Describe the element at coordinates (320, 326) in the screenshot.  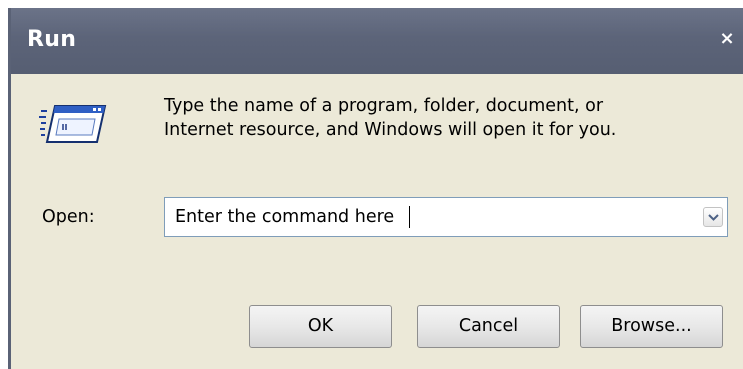
I see `ok-button: OK` at that location.